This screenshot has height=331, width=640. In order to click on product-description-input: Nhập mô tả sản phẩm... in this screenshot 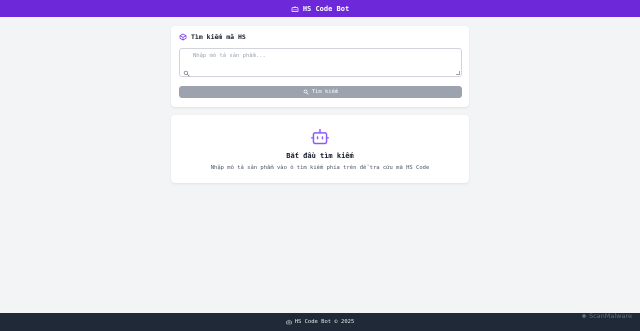, I will do `click(320, 62)`.